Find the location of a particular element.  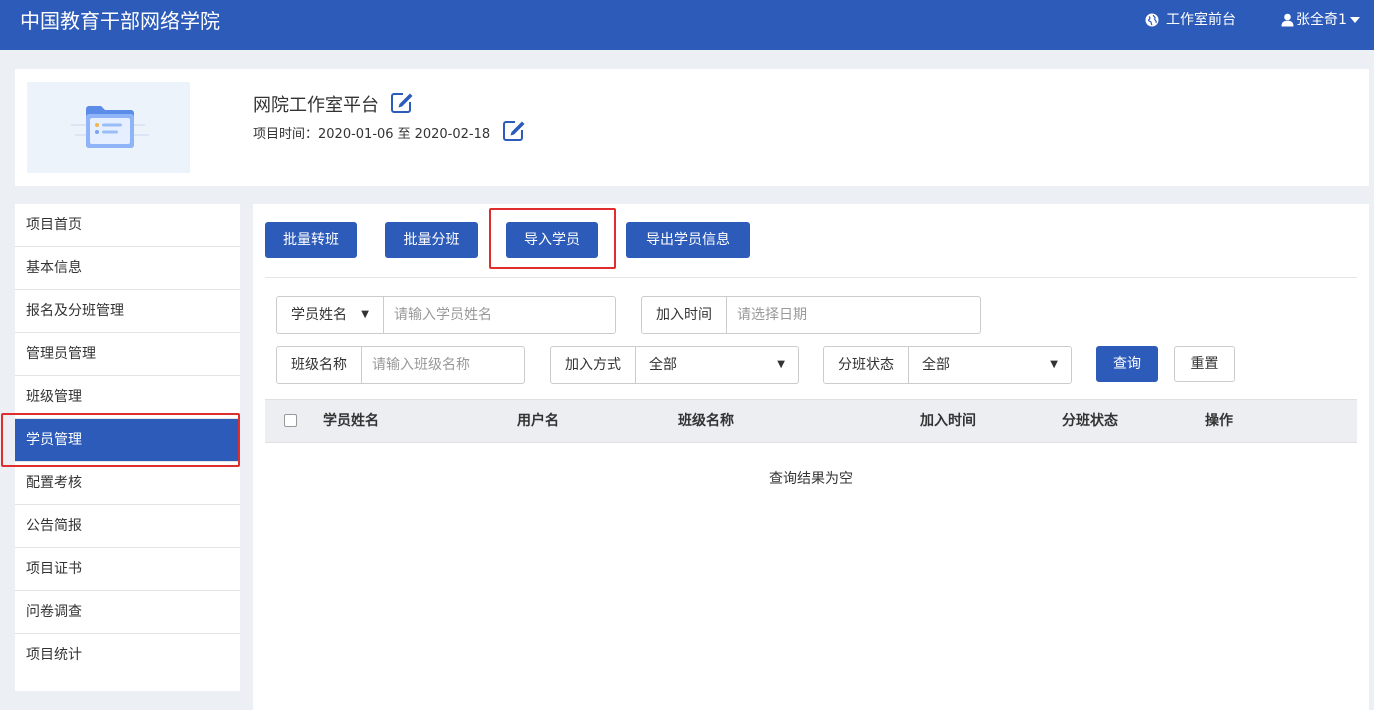

project-end-date: 2020-02-18 is located at coordinates (452, 134).